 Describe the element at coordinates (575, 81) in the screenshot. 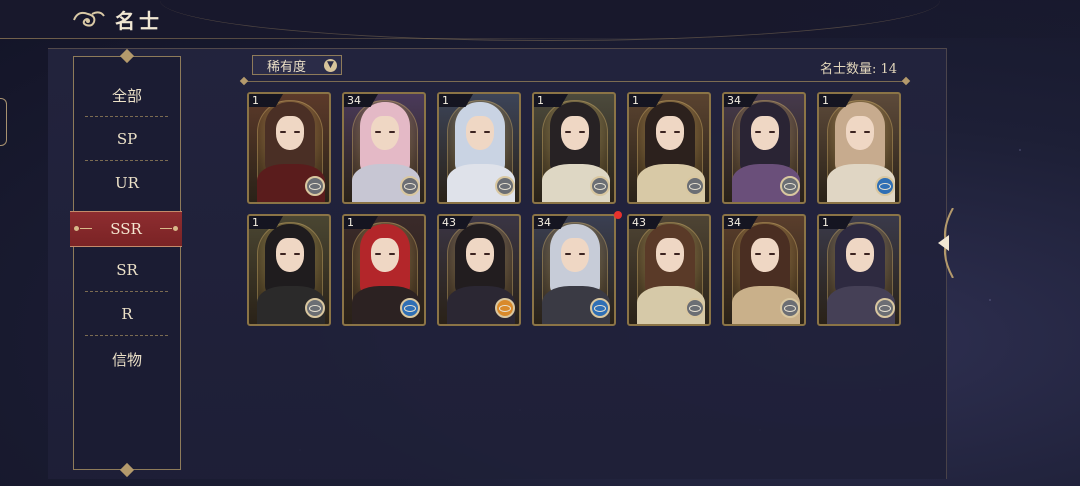

I see `grid-top-divider` at that location.